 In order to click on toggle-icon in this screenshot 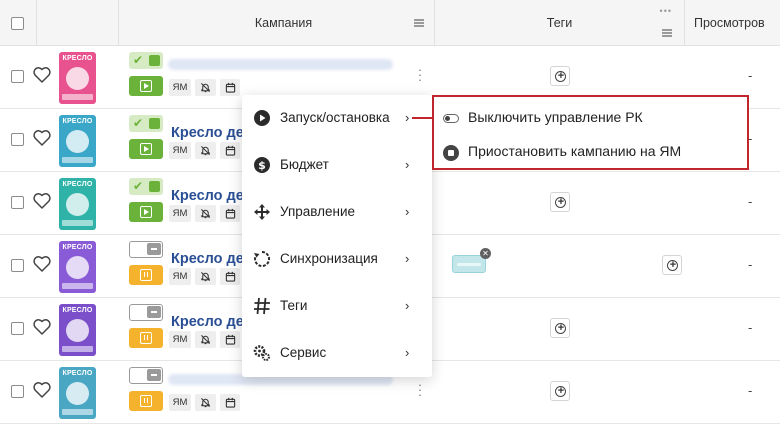, I will do `click(451, 118)`.